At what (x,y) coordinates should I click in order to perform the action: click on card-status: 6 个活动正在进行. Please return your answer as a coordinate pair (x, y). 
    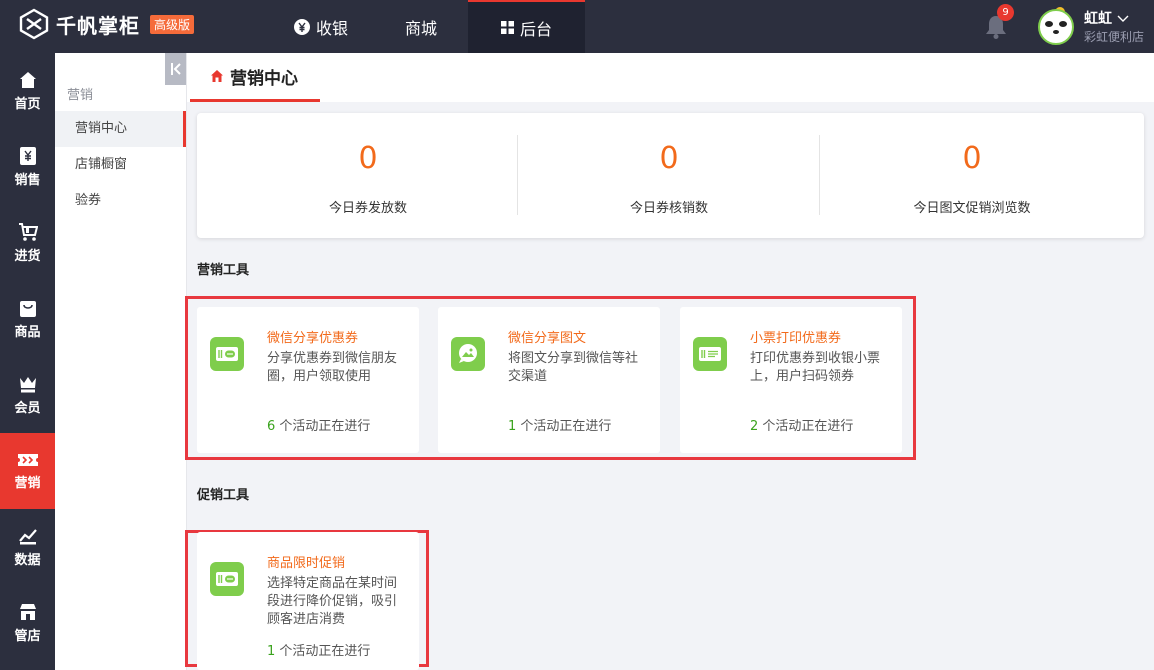
    Looking at the image, I should click on (319, 426).